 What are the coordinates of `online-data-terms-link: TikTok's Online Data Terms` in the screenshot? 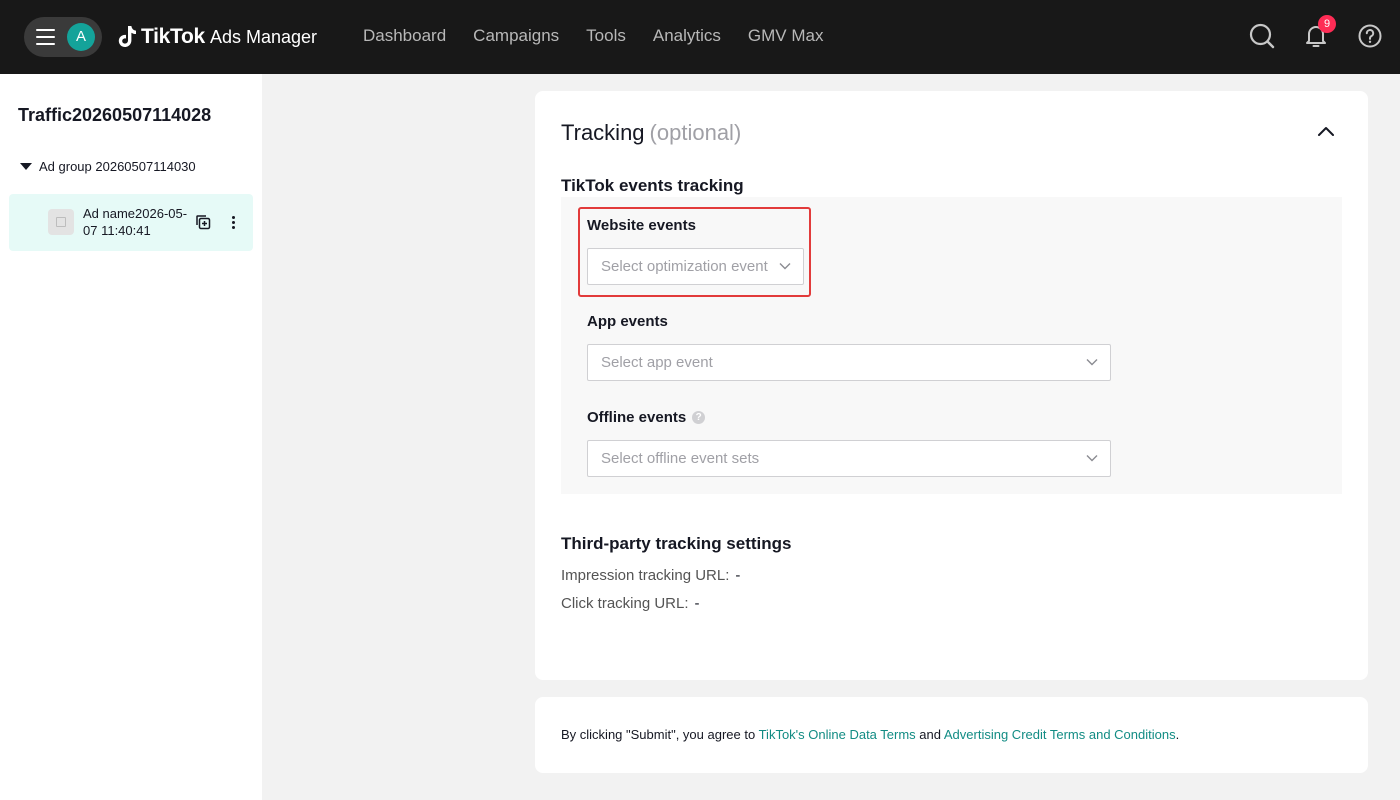 It's located at (837, 734).